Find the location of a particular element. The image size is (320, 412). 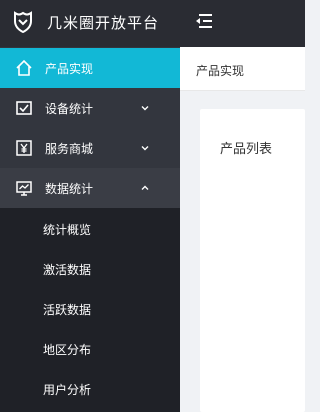

submenu-item-region: 地区分布 is located at coordinates (90, 348).